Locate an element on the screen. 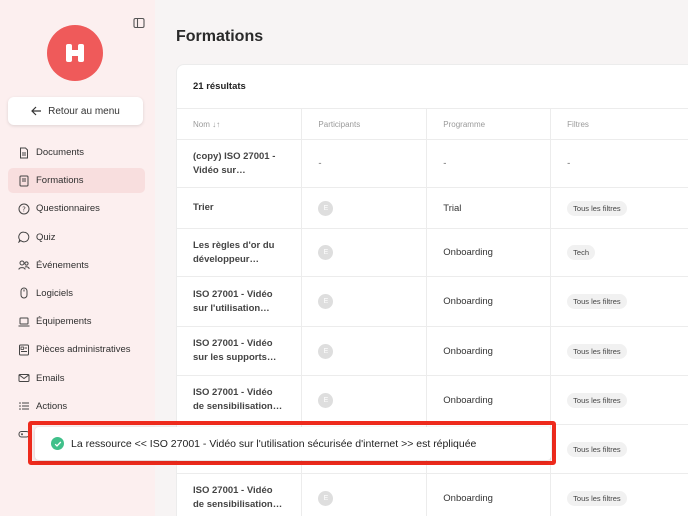 The image size is (688, 516). table-row: (copy) ISO 27001 - Vidéo sur… - - - is located at coordinates (432, 163).